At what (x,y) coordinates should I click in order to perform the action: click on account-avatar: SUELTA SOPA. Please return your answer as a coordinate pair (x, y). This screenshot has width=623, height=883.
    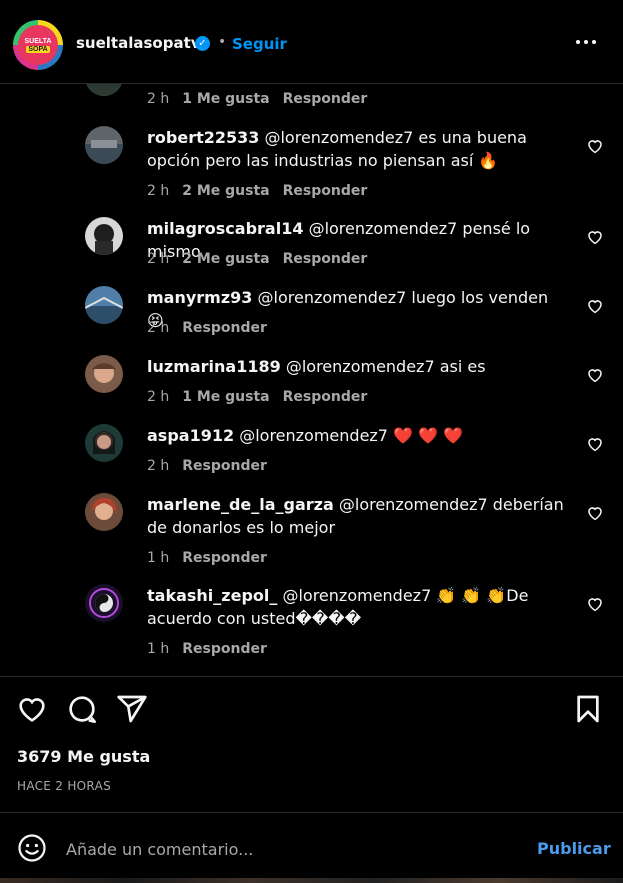
    Looking at the image, I should click on (38, 45).